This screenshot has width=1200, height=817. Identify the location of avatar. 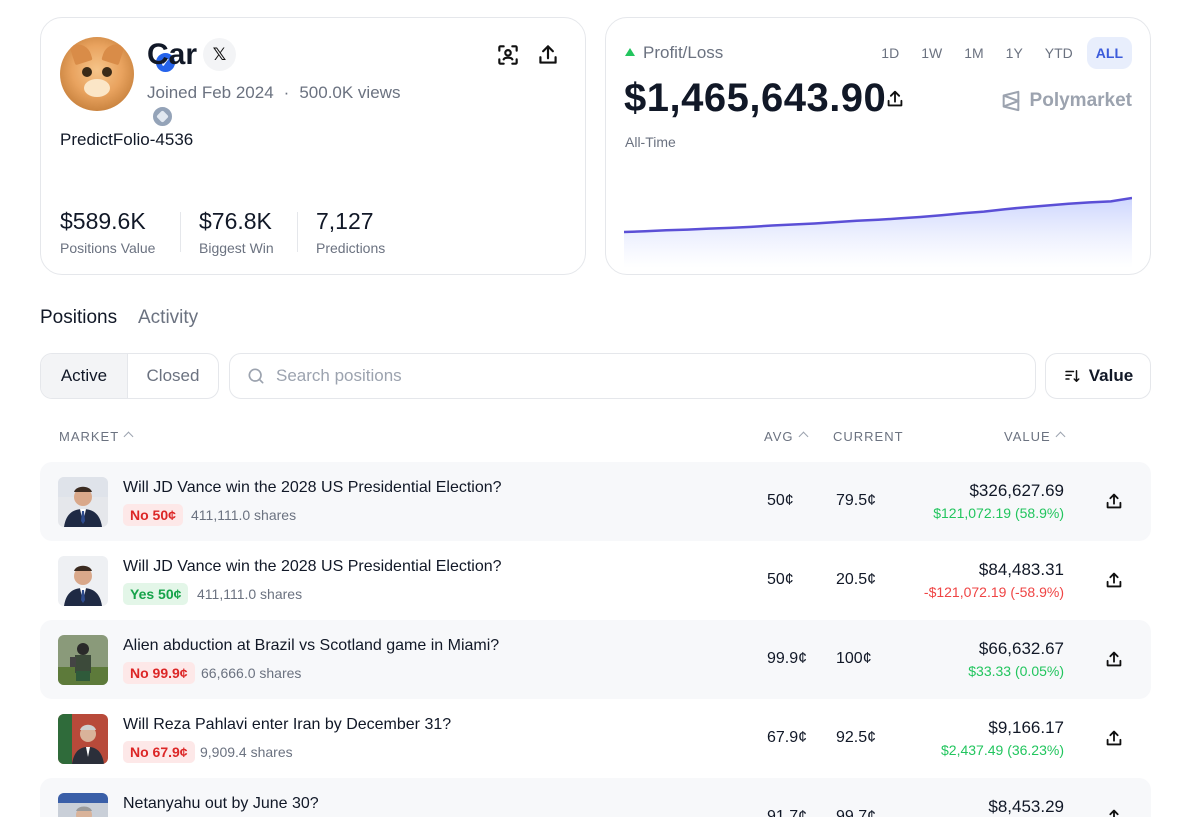
(97, 74).